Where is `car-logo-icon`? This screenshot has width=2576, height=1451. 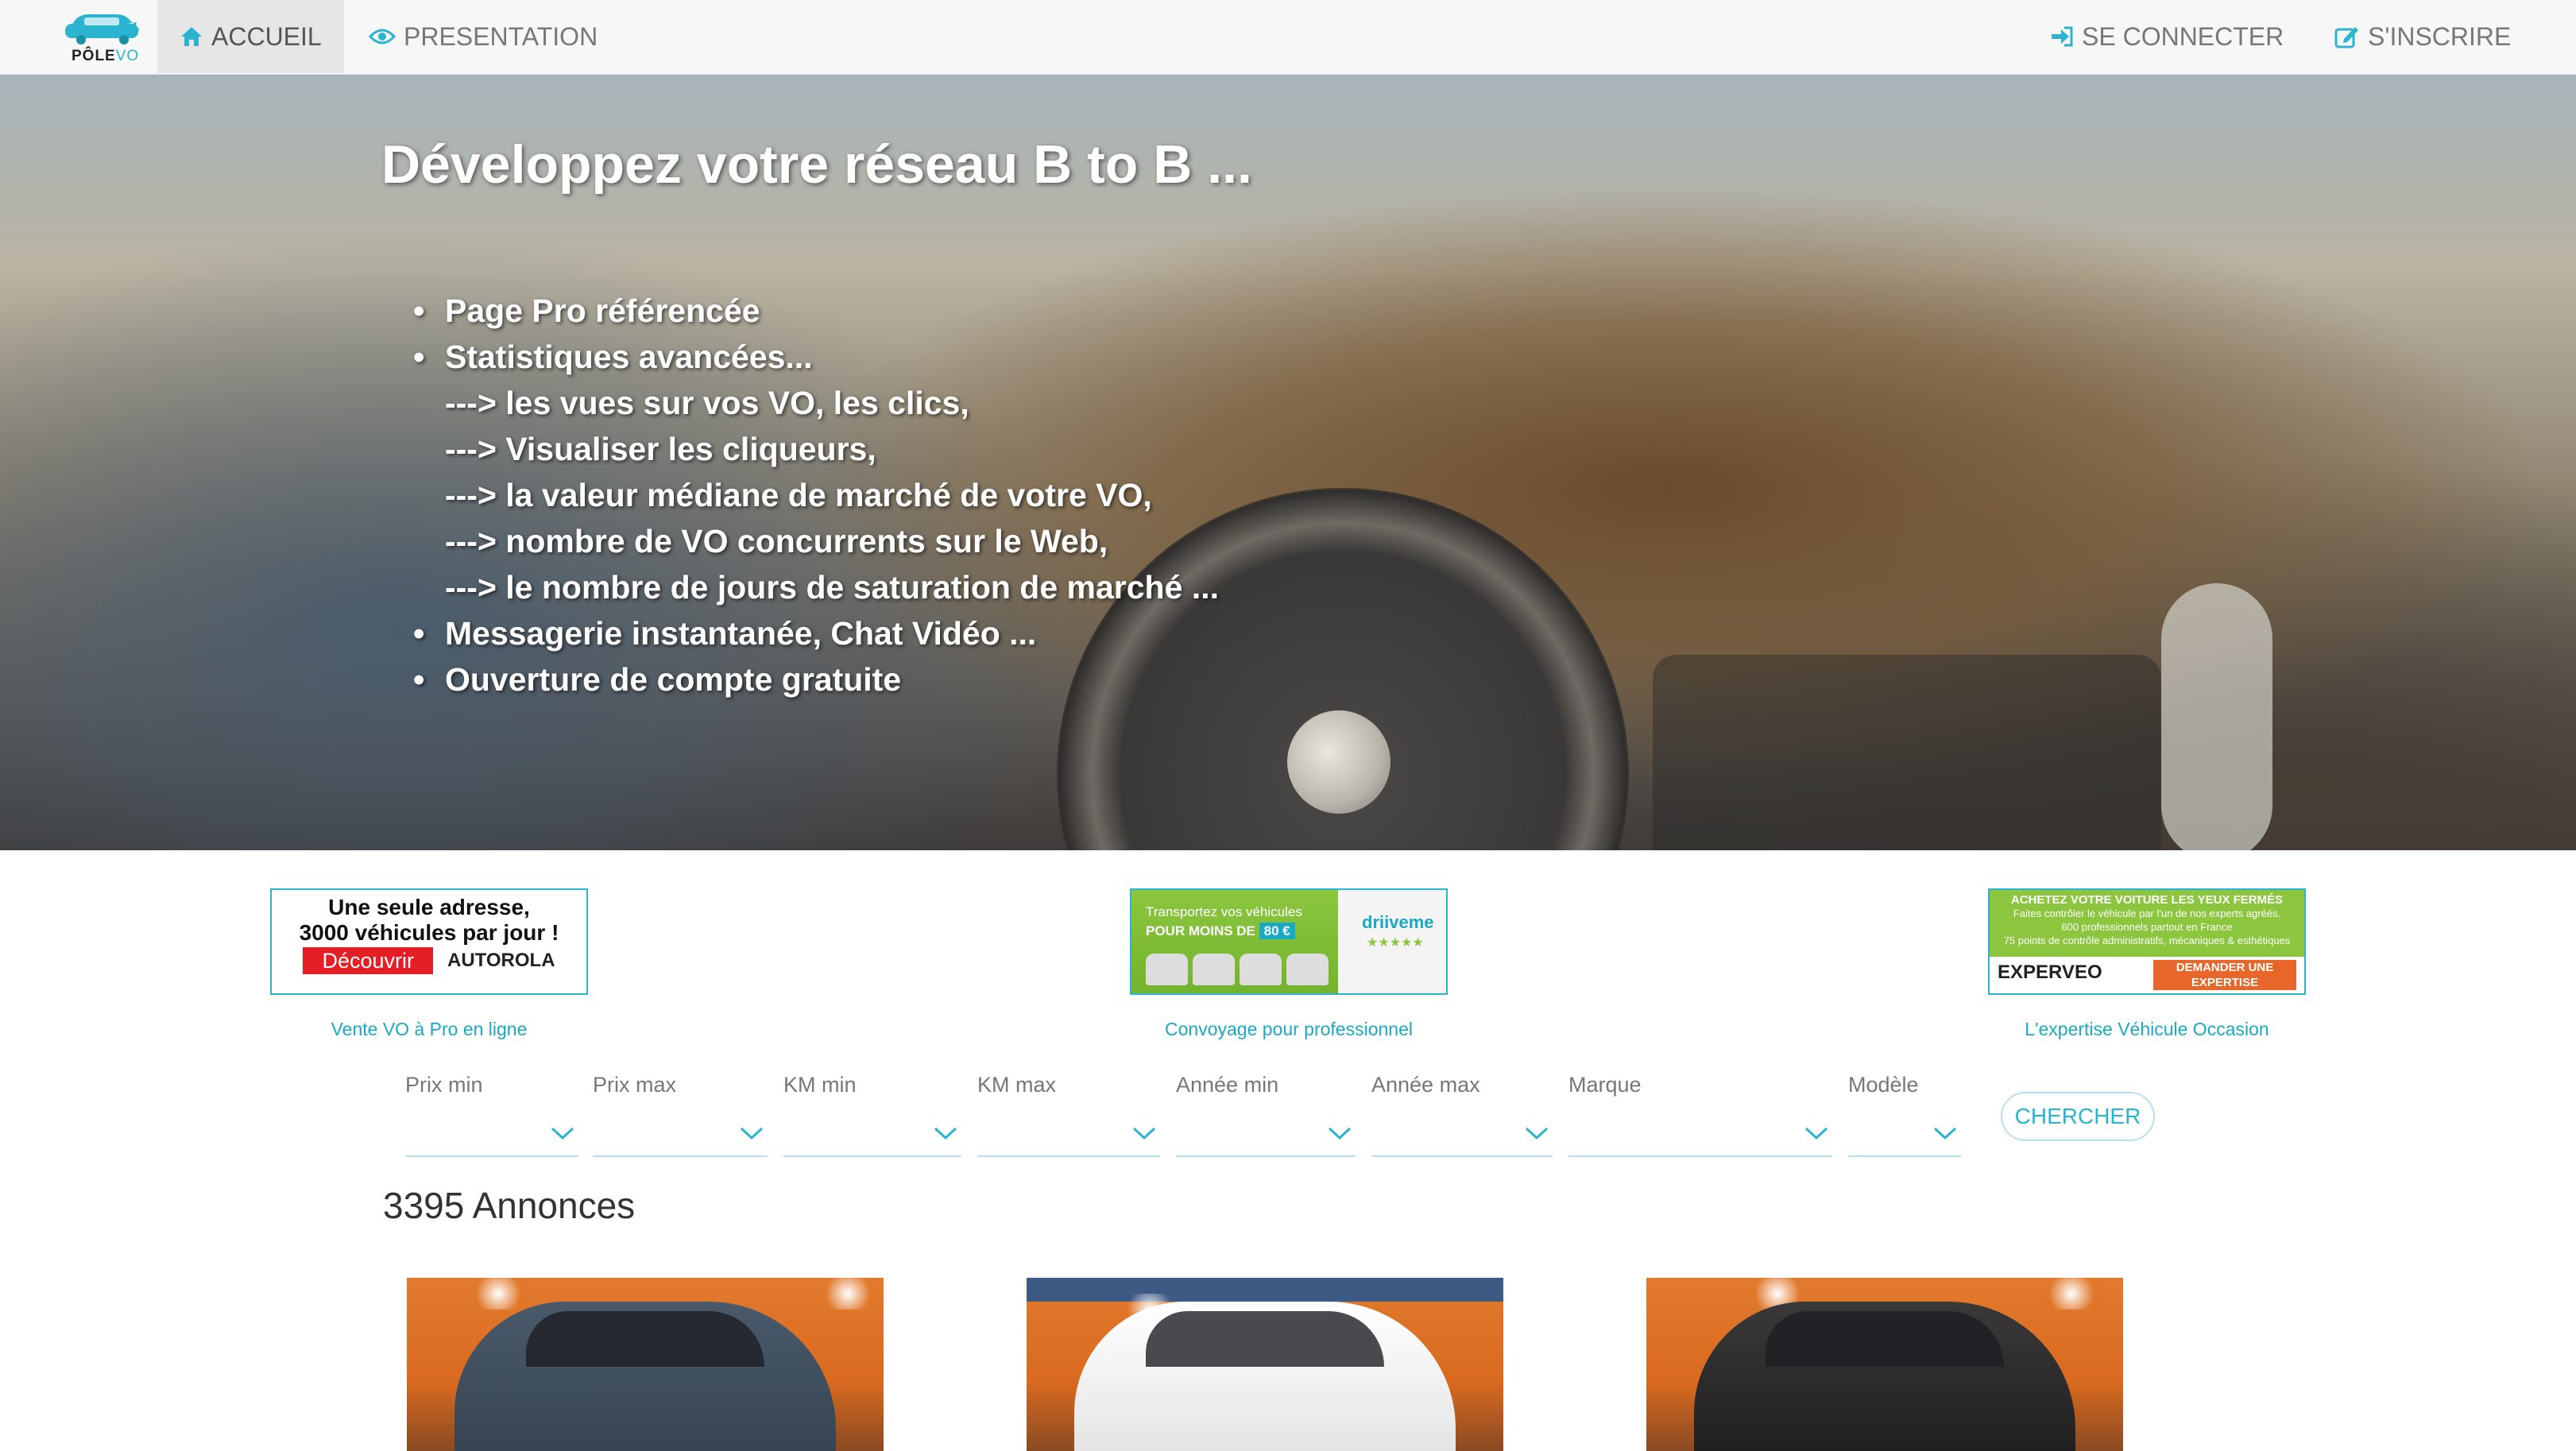 car-logo-icon is located at coordinates (102, 29).